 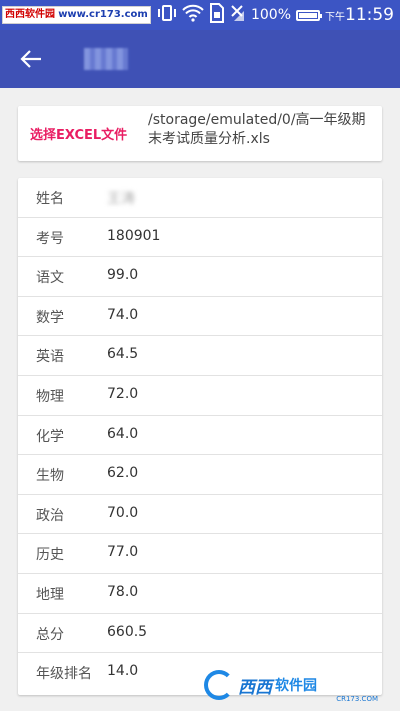 I want to click on record-label: 化学, so click(x=50, y=436).